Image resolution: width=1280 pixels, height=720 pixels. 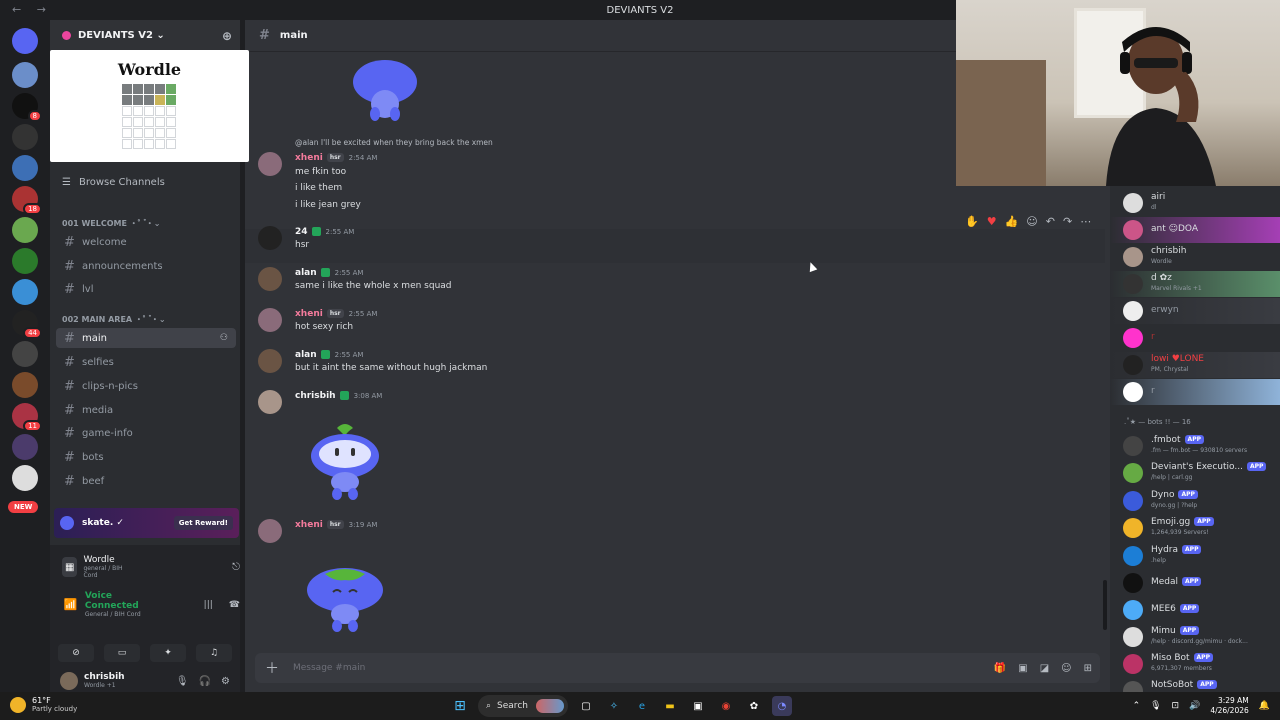 What do you see at coordinates (1195, 284) in the screenshot?
I see `member-item: d ✿z Marvel Rivals +1` at bounding box center [1195, 284].